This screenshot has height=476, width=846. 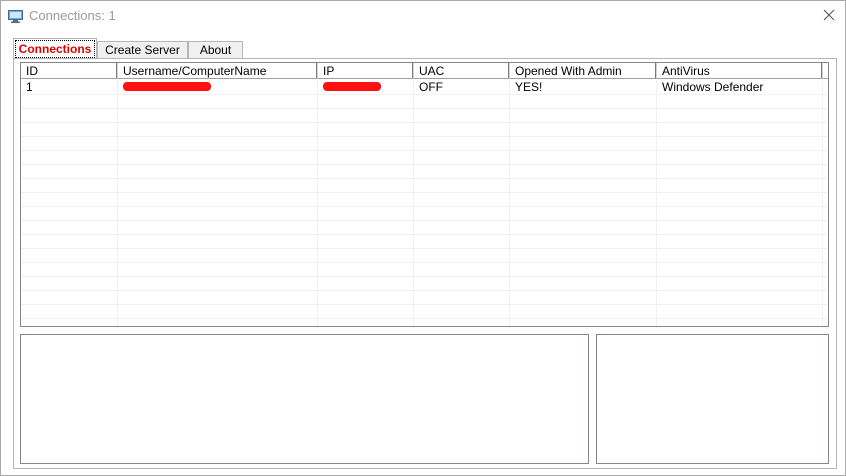 I want to click on close-button, so click(x=829, y=16).